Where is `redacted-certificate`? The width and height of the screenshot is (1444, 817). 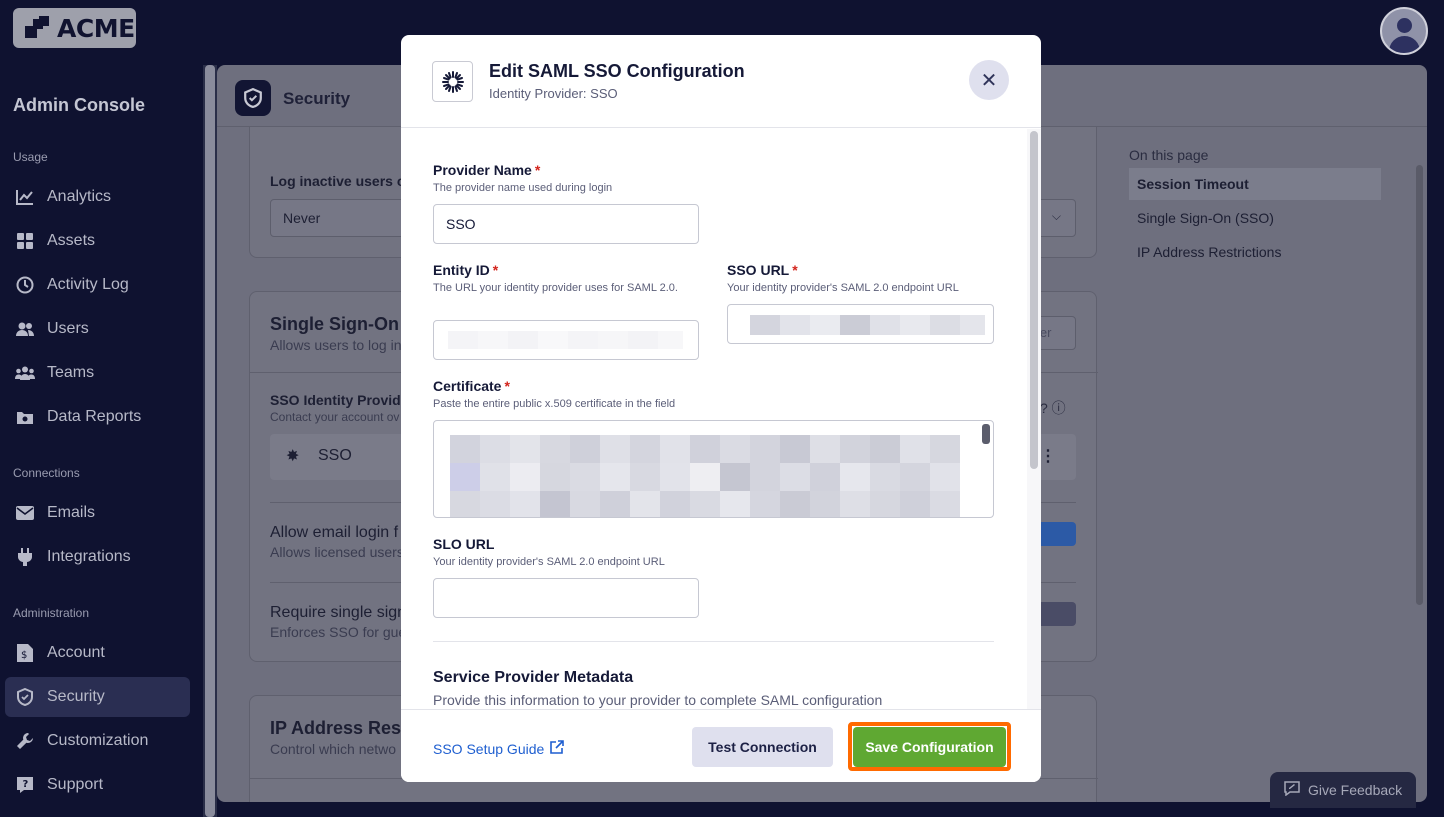
redacted-certificate is located at coordinates (705, 476).